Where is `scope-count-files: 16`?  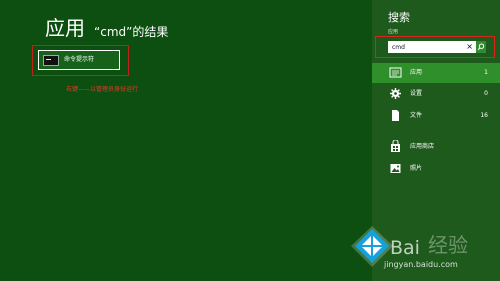
scope-count-files: 16 is located at coordinates (484, 115).